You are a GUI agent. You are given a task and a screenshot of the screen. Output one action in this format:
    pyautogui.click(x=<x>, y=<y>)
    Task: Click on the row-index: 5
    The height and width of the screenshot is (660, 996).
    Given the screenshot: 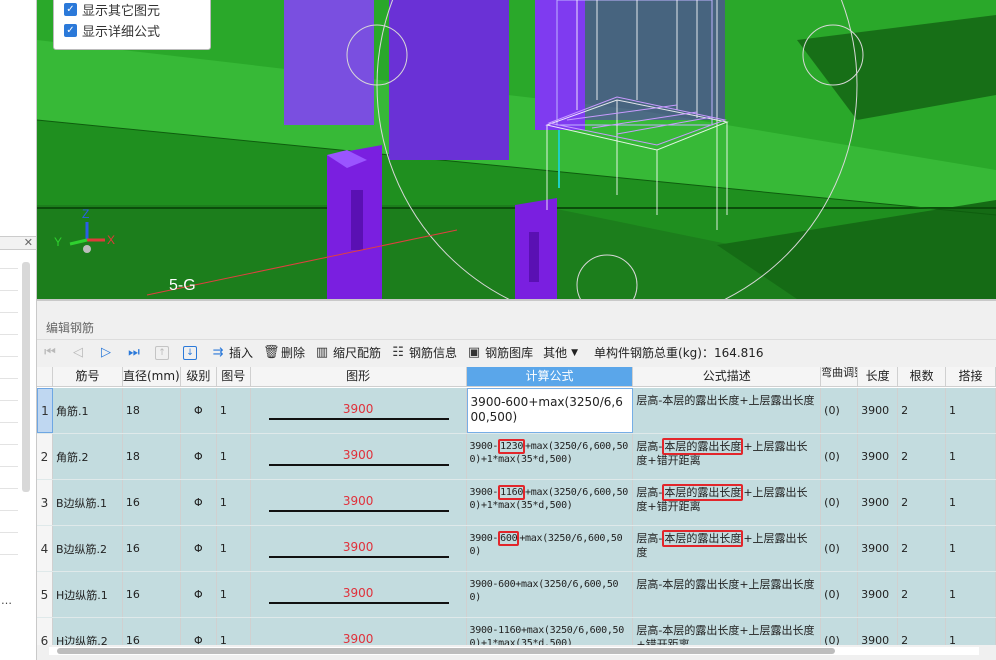 What is the action you would take?
    pyautogui.click(x=45, y=594)
    